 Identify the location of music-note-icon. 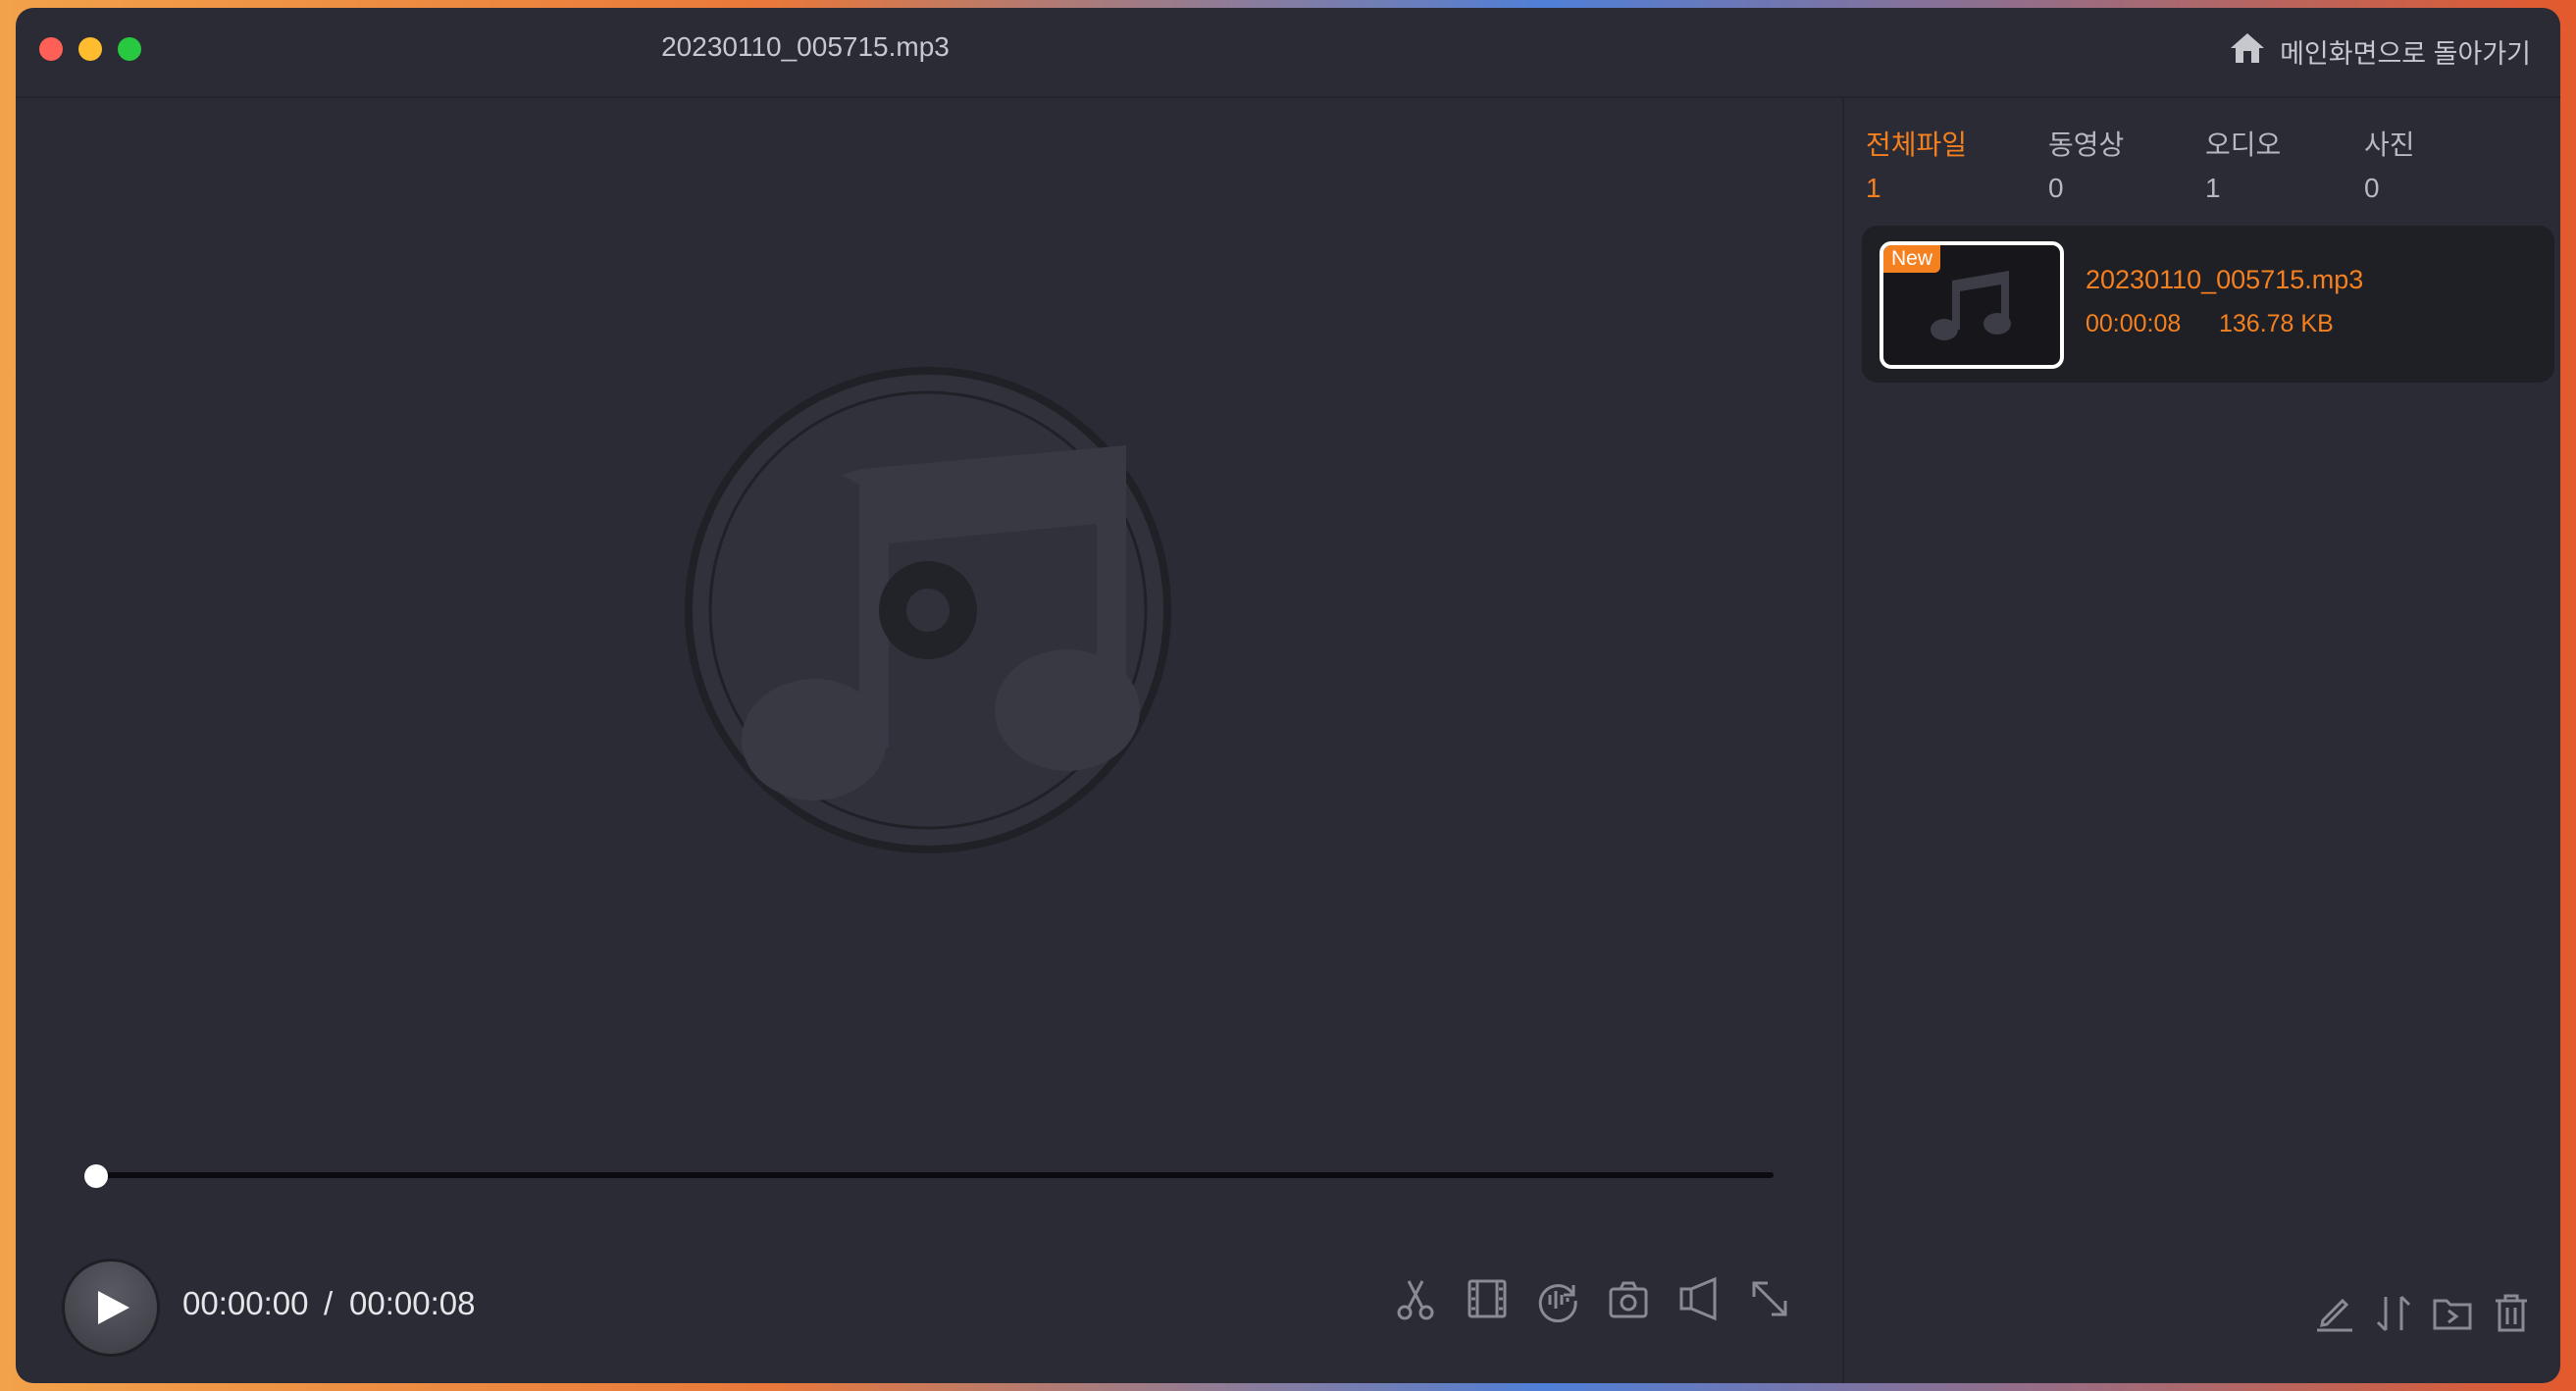
(1971, 305).